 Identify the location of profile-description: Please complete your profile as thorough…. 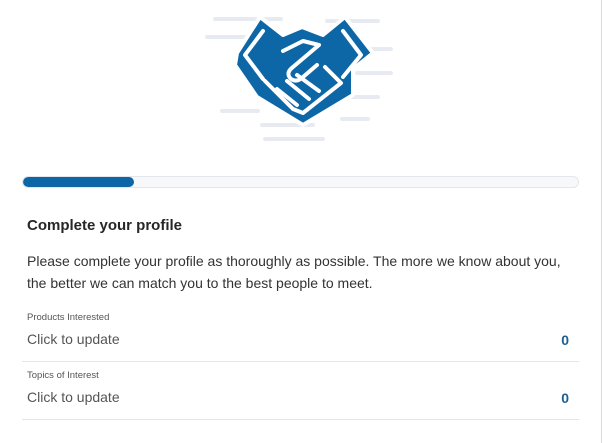
(294, 272).